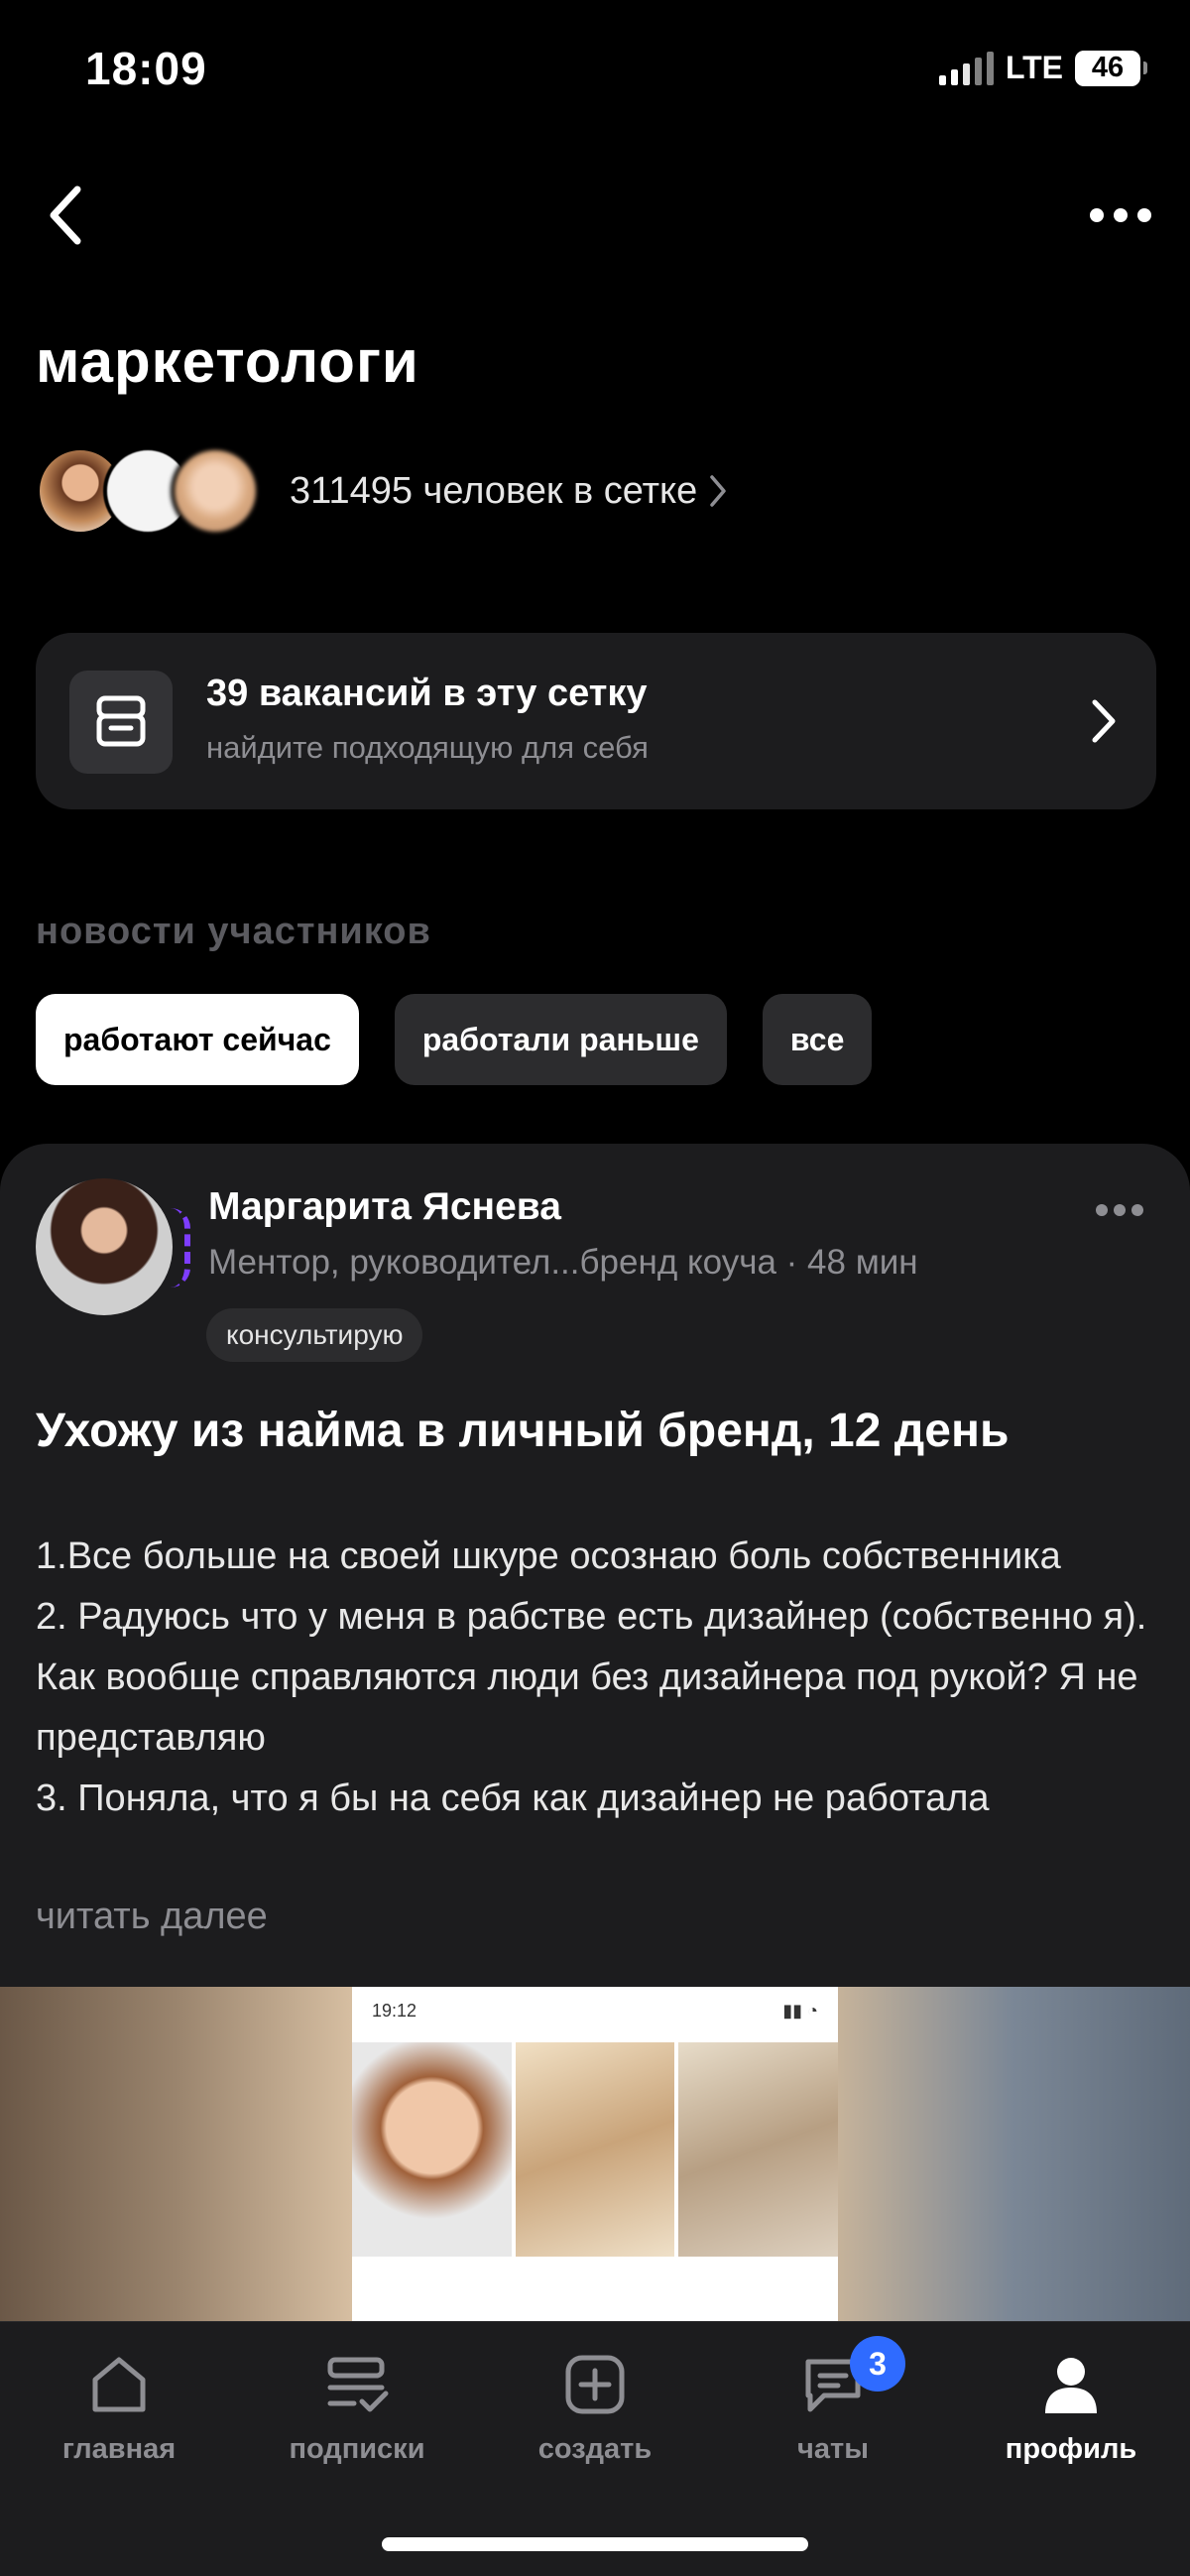 This screenshot has height=2576, width=1190. Describe the element at coordinates (427, 747) in the screenshot. I see `vacancies-subtitle: найдите подходящую для себя` at that location.